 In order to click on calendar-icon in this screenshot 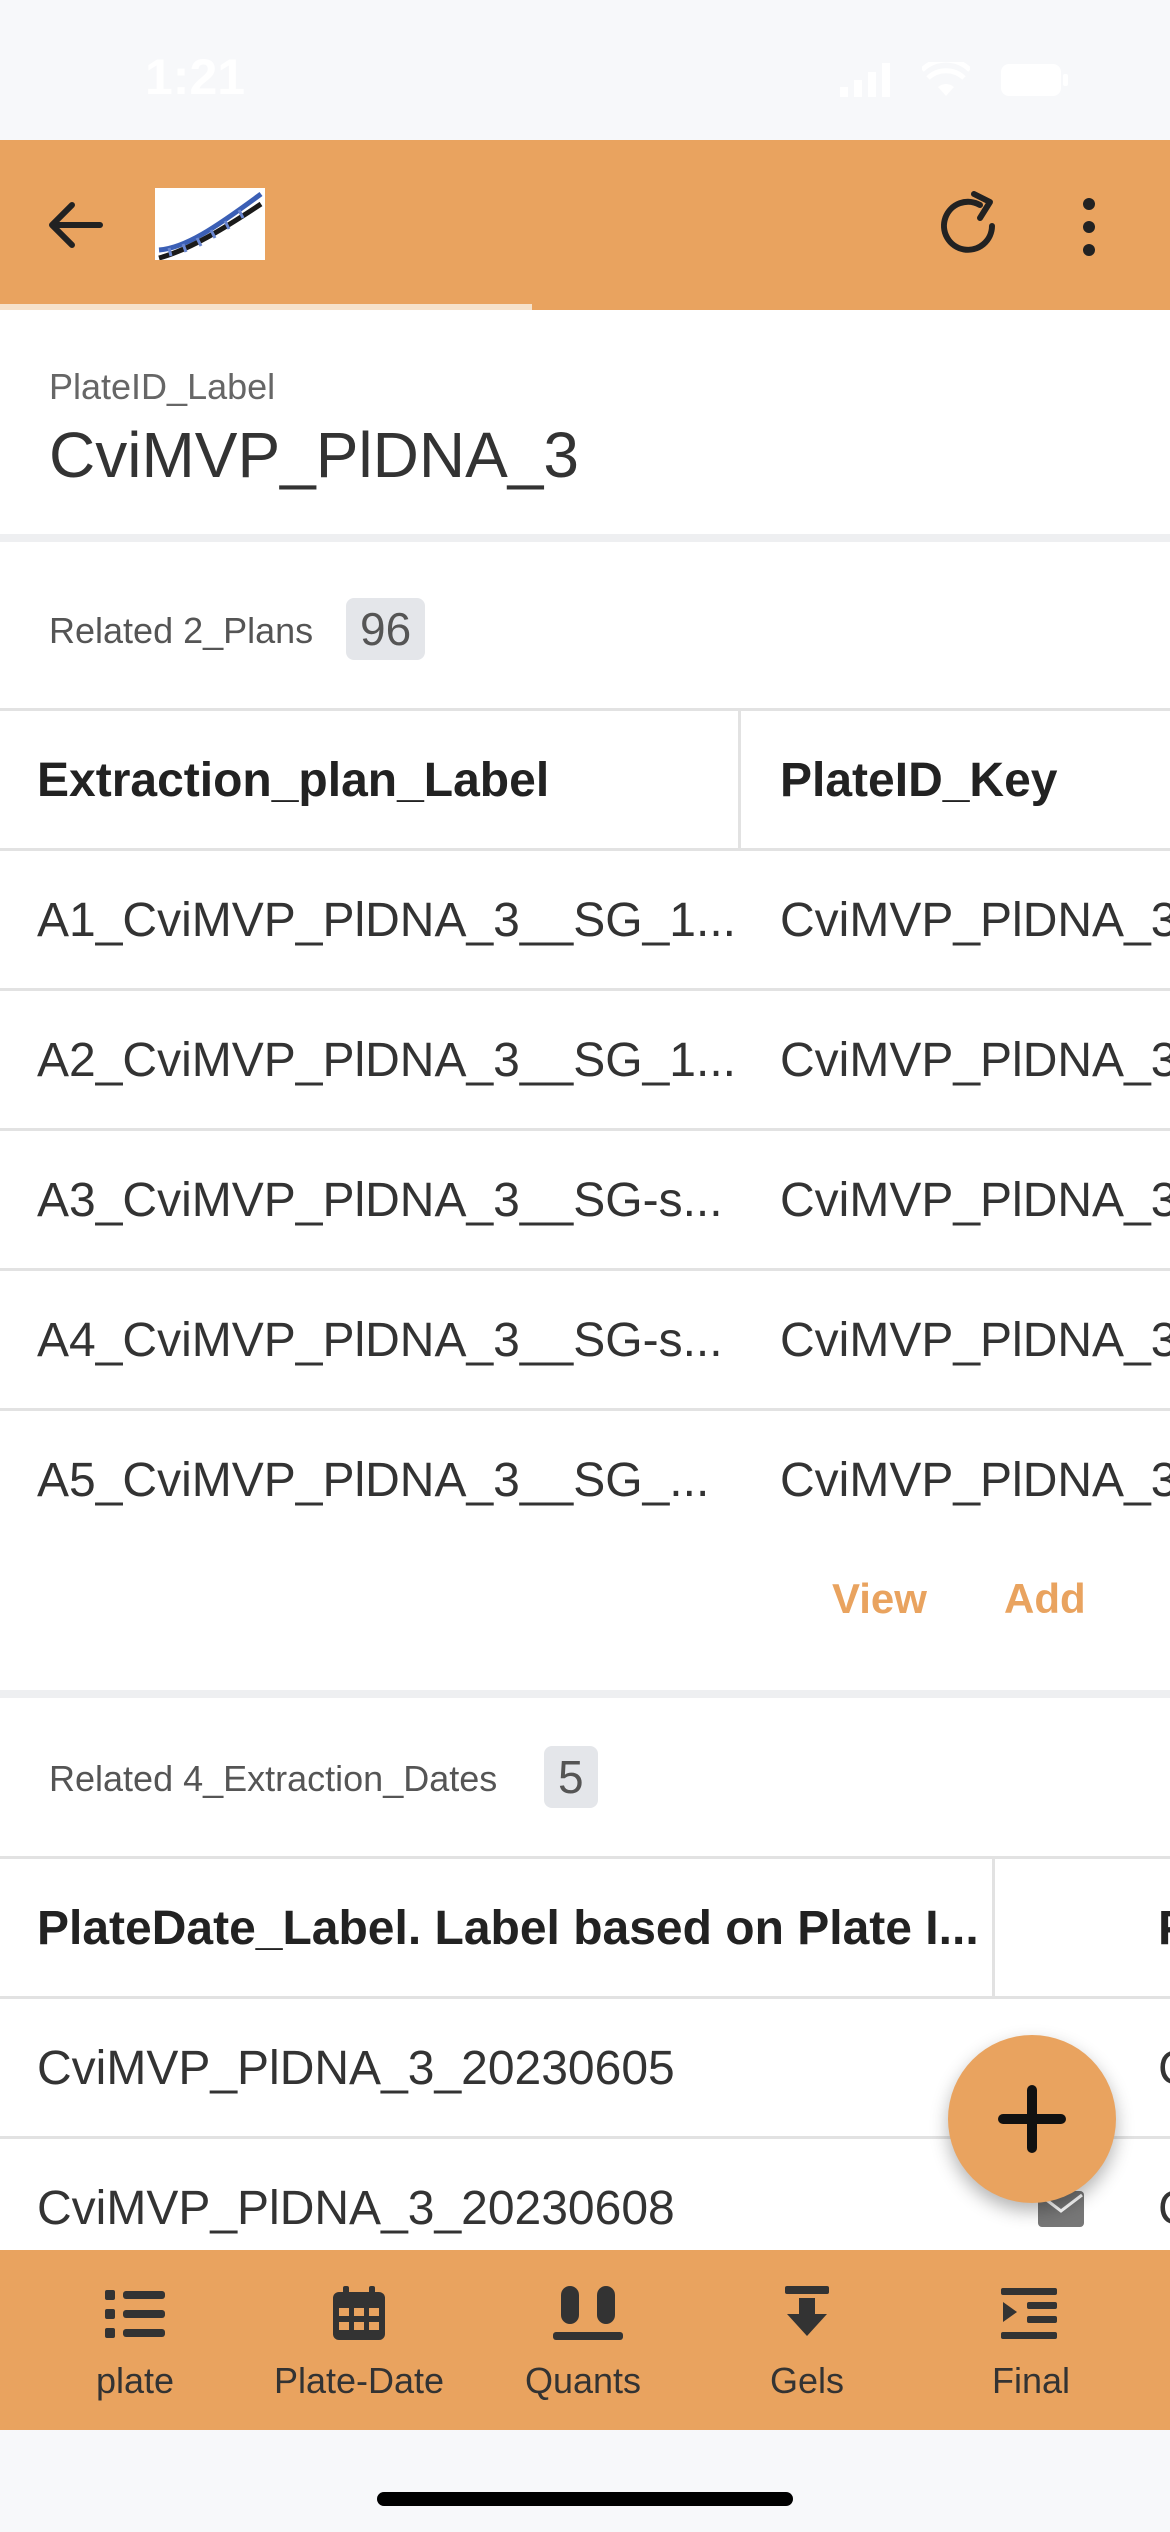, I will do `click(359, 2313)`.